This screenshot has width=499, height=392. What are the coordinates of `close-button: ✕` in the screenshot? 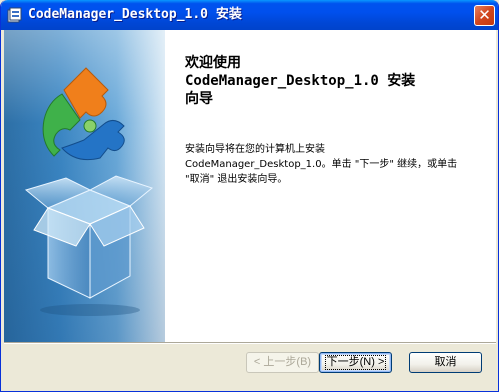 It's located at (484, 15).